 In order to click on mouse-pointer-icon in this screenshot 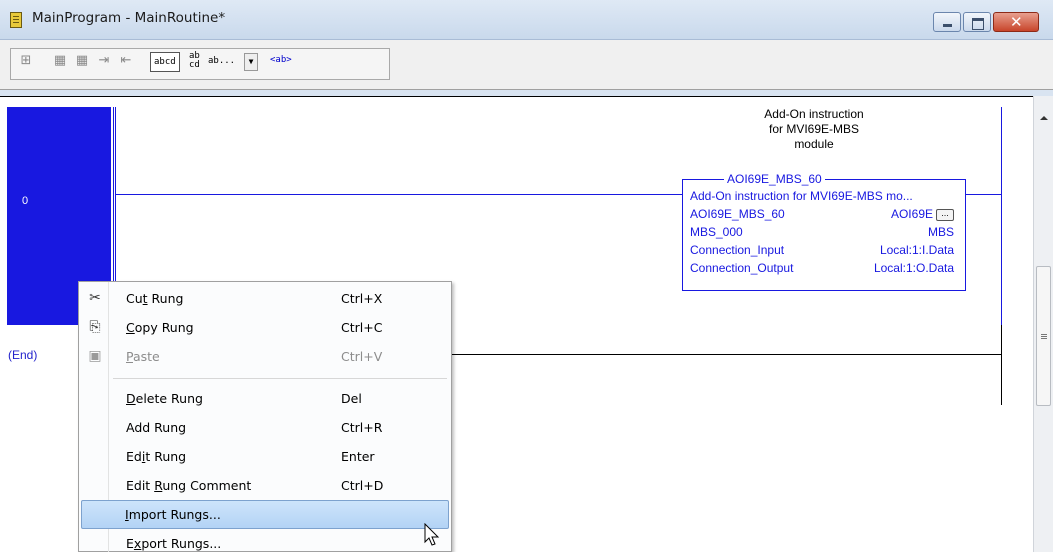, I will do `click(432, 534)`.